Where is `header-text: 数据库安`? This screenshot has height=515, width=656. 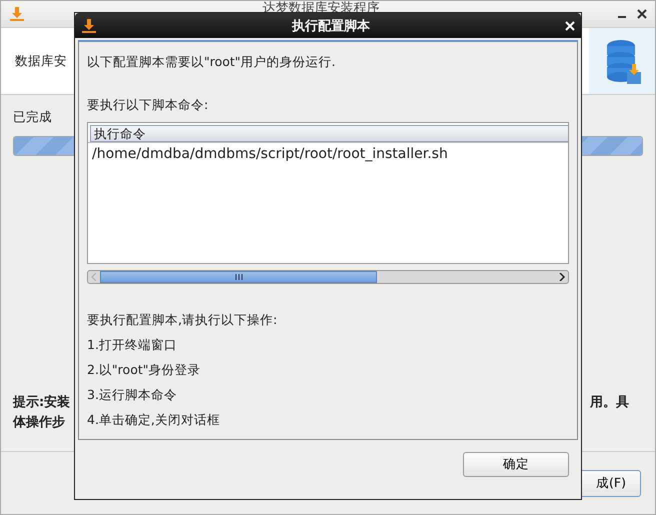 header-text: 数据库安 is located at coordinates (41, 61).